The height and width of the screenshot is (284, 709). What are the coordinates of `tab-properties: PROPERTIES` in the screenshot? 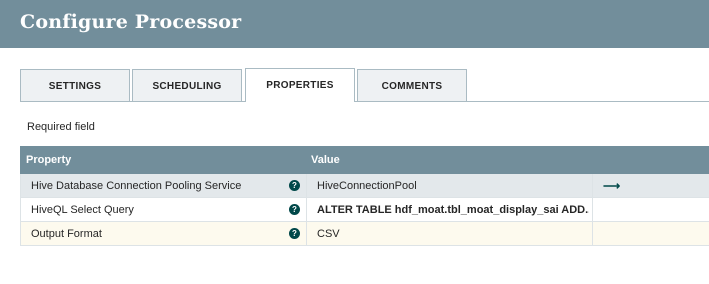 It's located at (300, 85).